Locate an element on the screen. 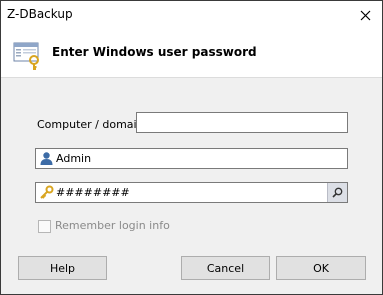 The image size is (383, 295). close-button is located at coordinates (365, 15).